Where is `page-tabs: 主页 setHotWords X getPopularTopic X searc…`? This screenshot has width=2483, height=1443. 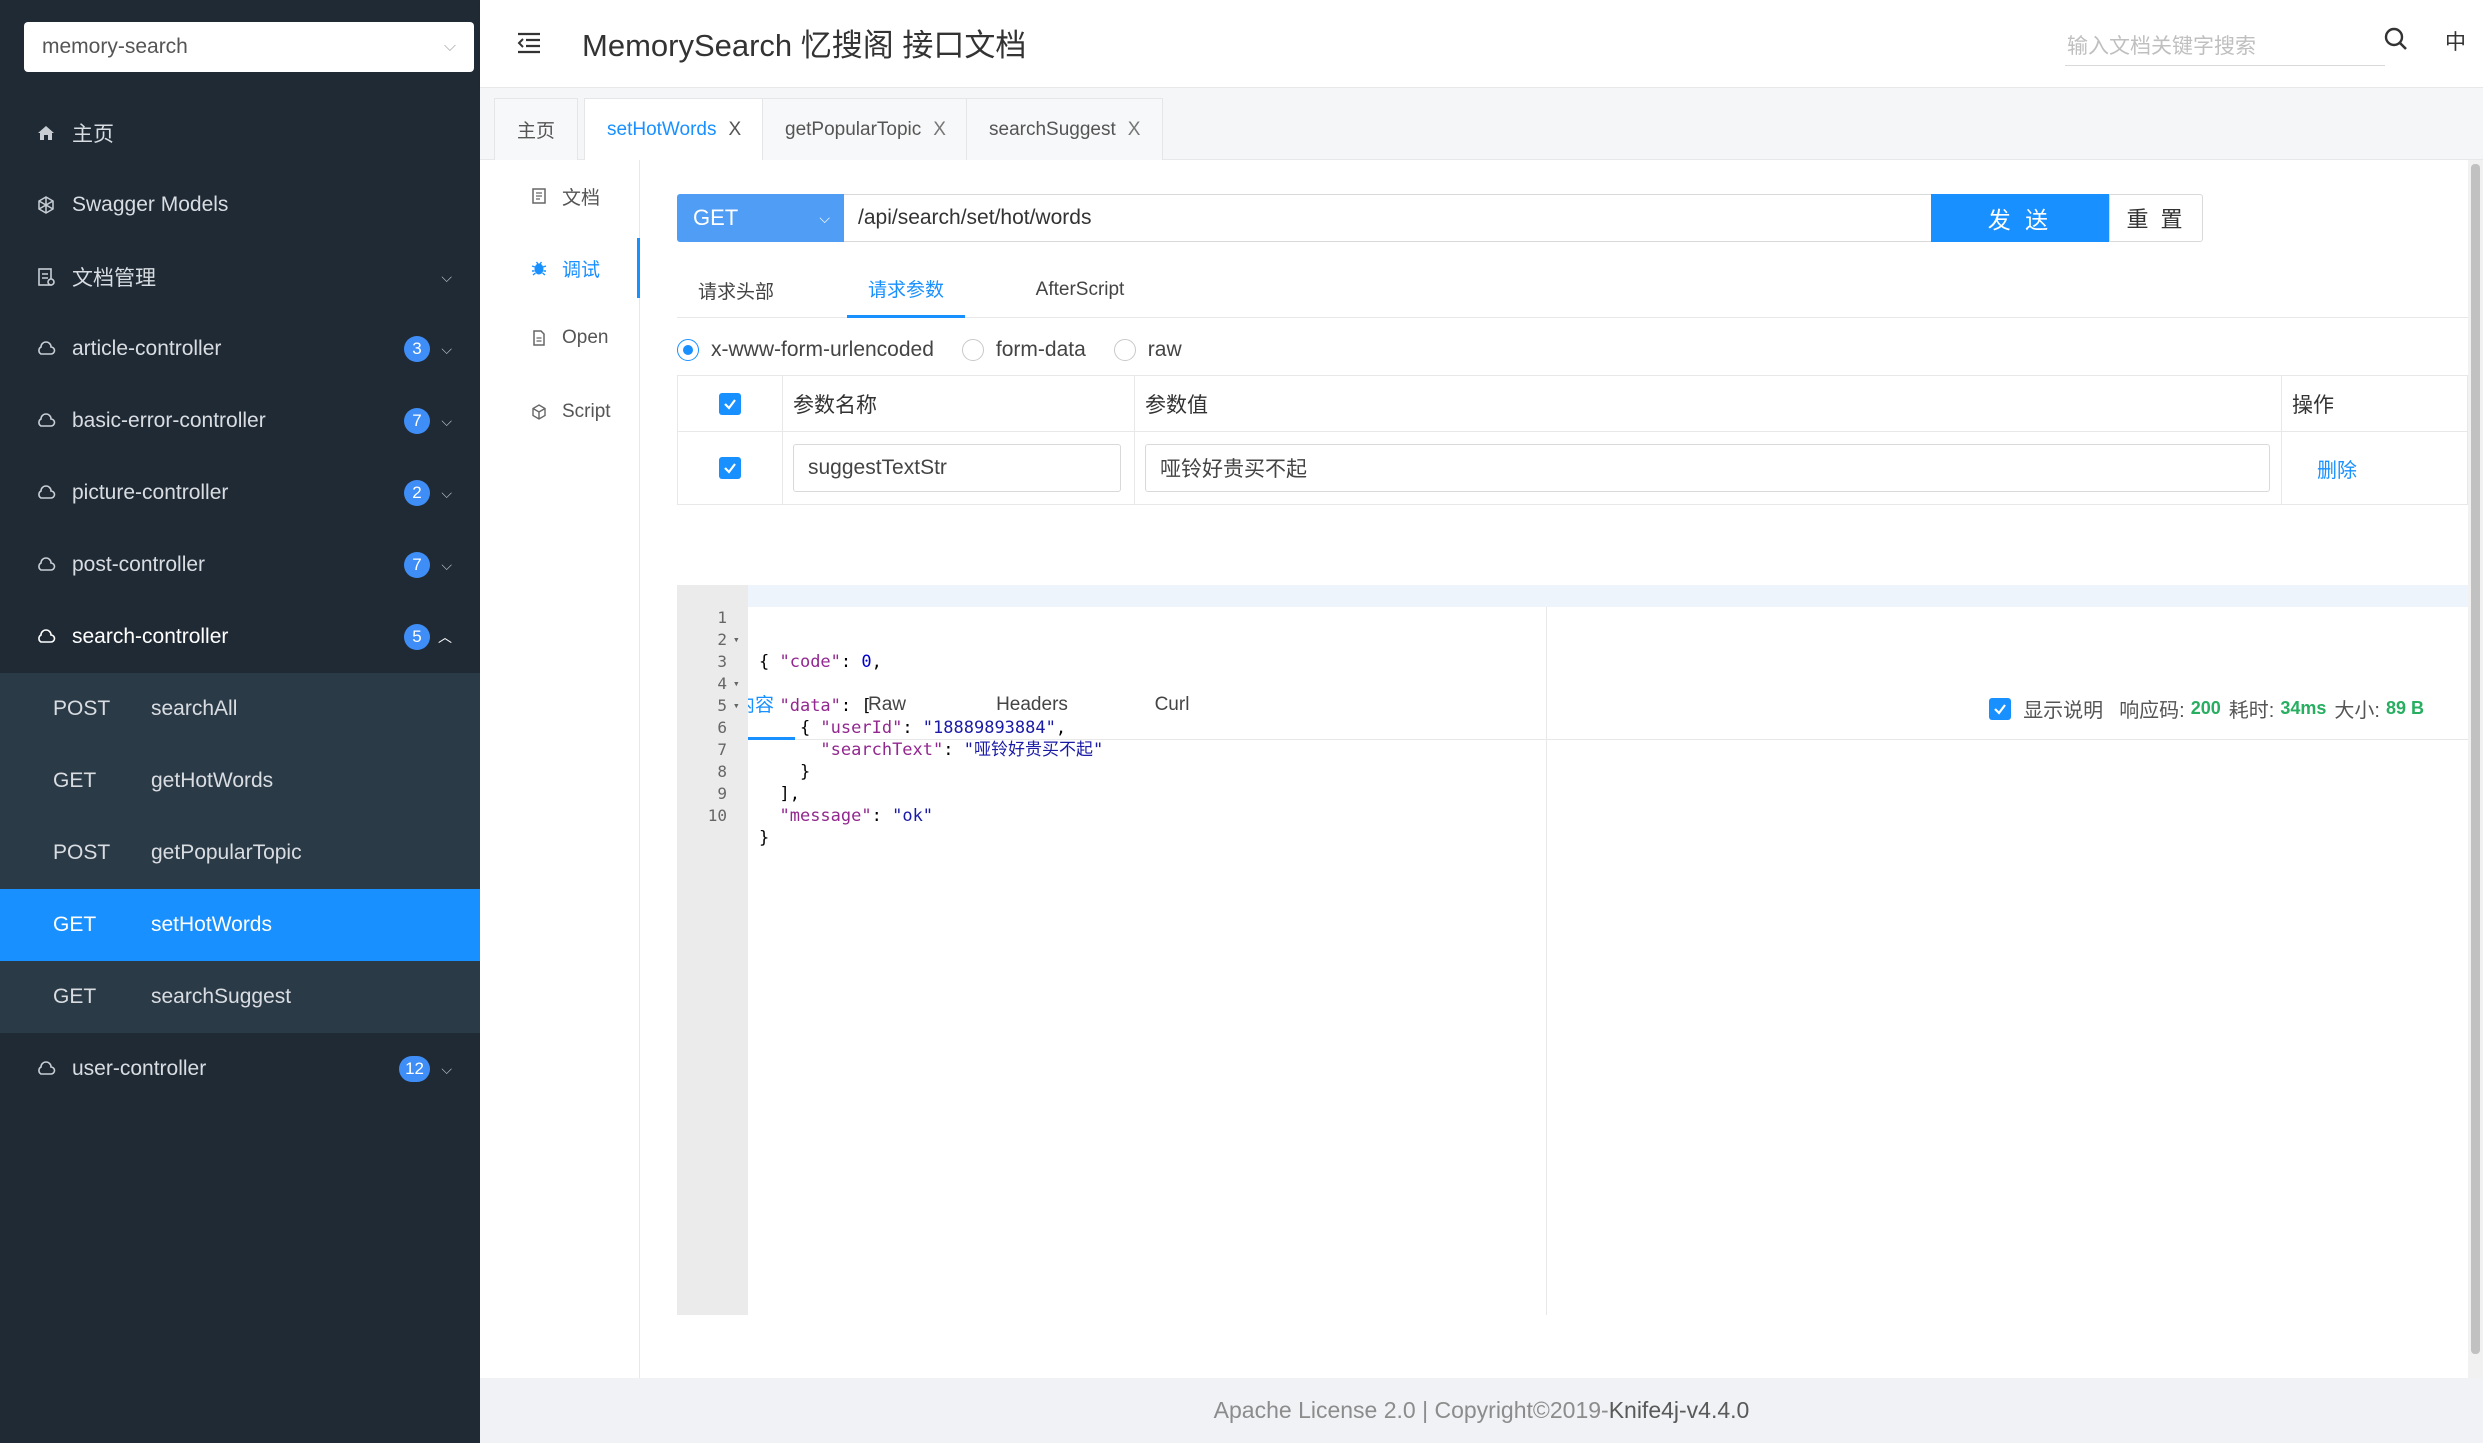 page-tabs: 主页 setHotWords X getPopularTopic X searc… is located at coordinates (1481, 124).